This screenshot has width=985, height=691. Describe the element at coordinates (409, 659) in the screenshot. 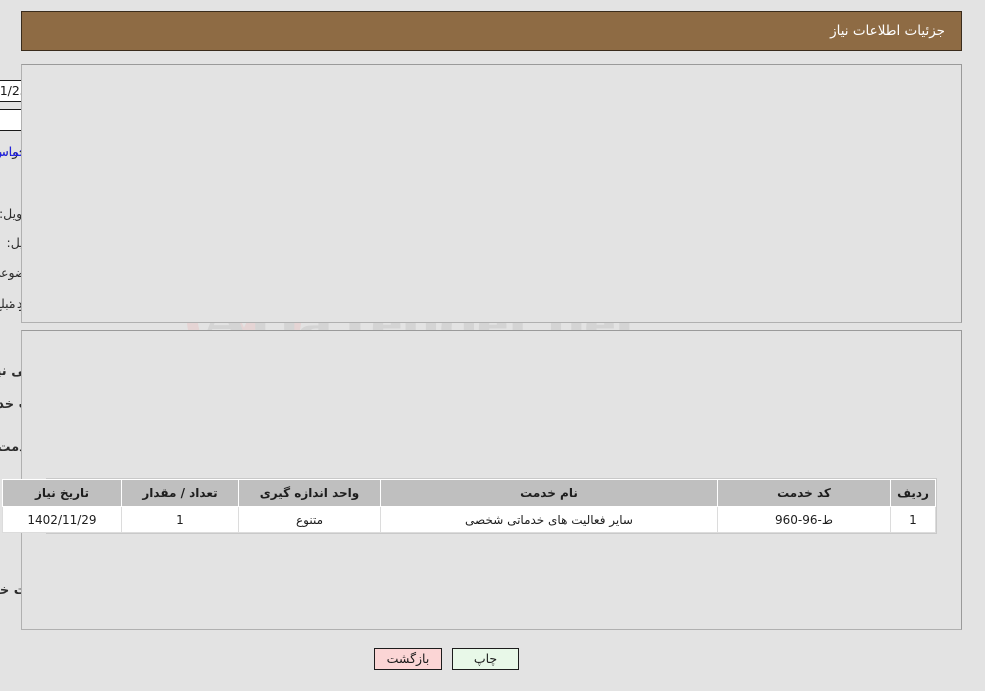

I see `back-button: بازگشت` at that location.